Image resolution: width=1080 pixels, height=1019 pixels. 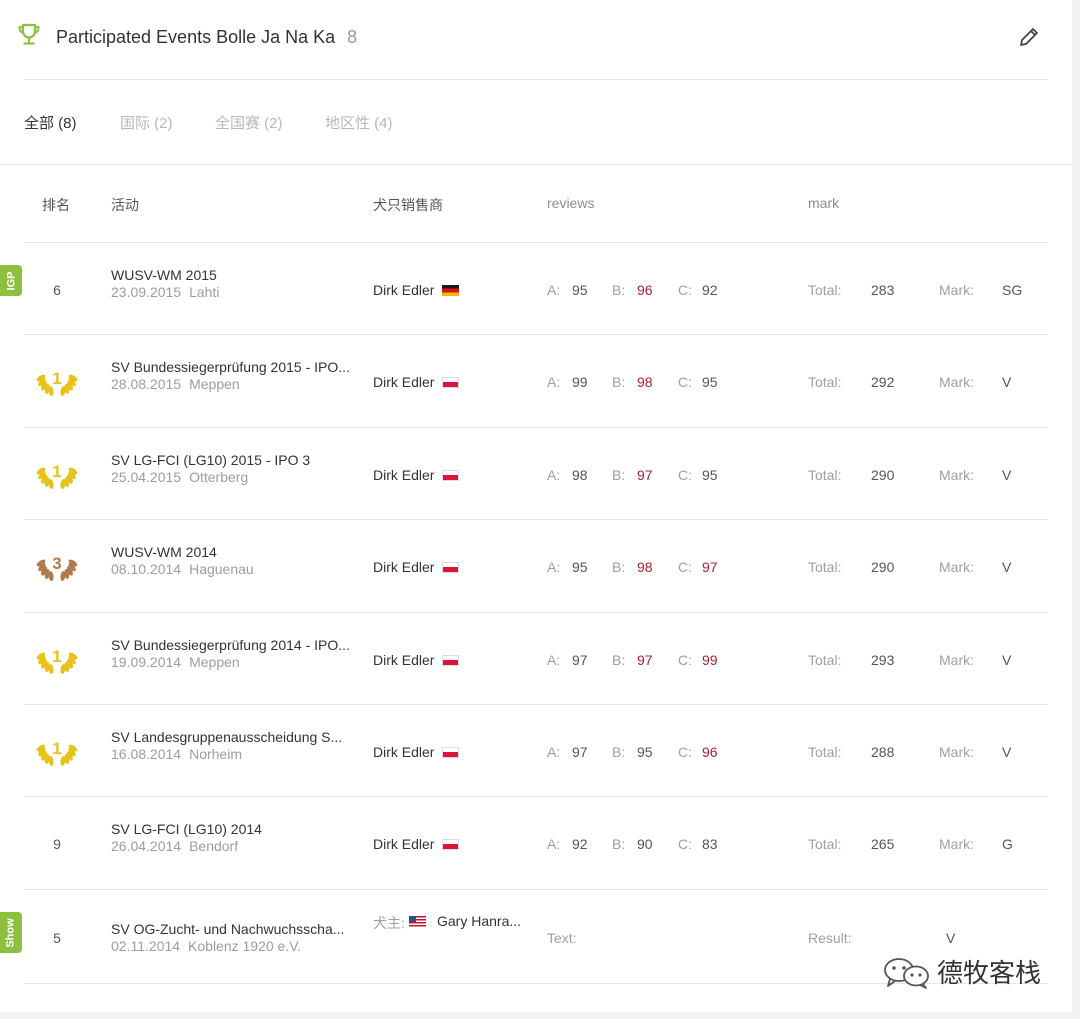 What do you see at coordinates (710, 567) in the screenshot?
I see `score-c: 97` at bounding box center [710, 567].